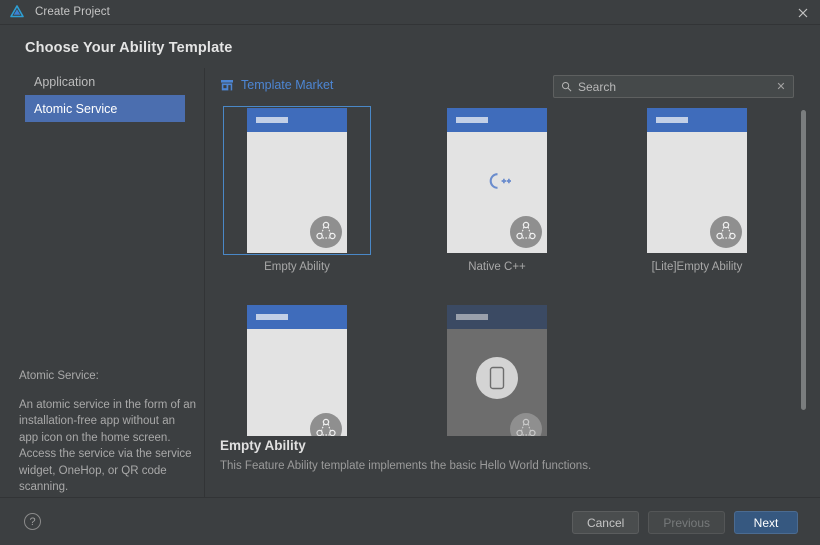  I want to click on search-input, so click(674, 86).